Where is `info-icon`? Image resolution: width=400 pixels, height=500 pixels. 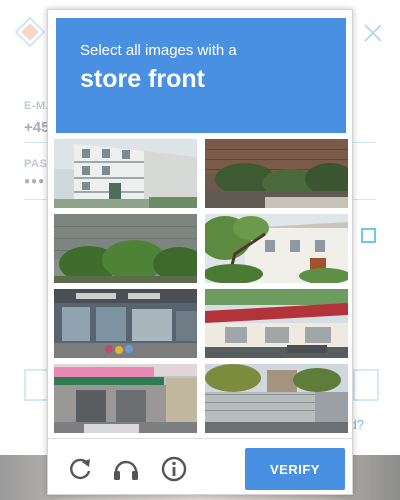
info-icon is located at coordinates (174, 469).